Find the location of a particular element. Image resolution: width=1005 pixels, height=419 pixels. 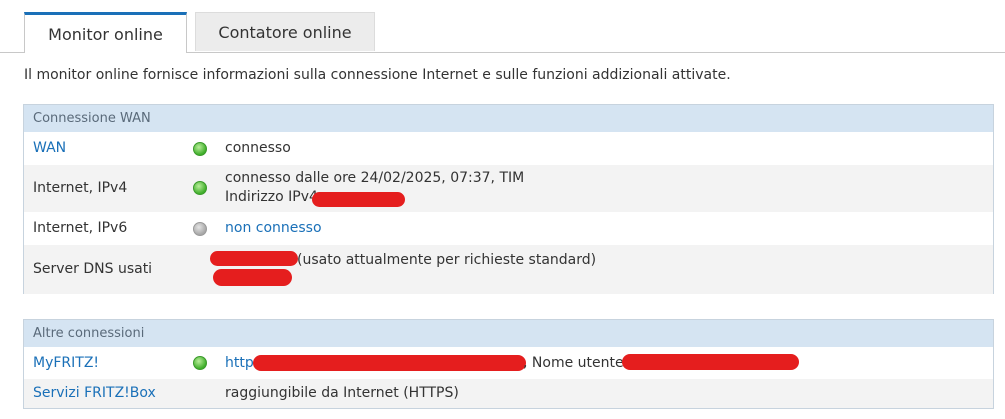

tab-bar: Monitor online Contatore online is located at coordinates (502, 26).